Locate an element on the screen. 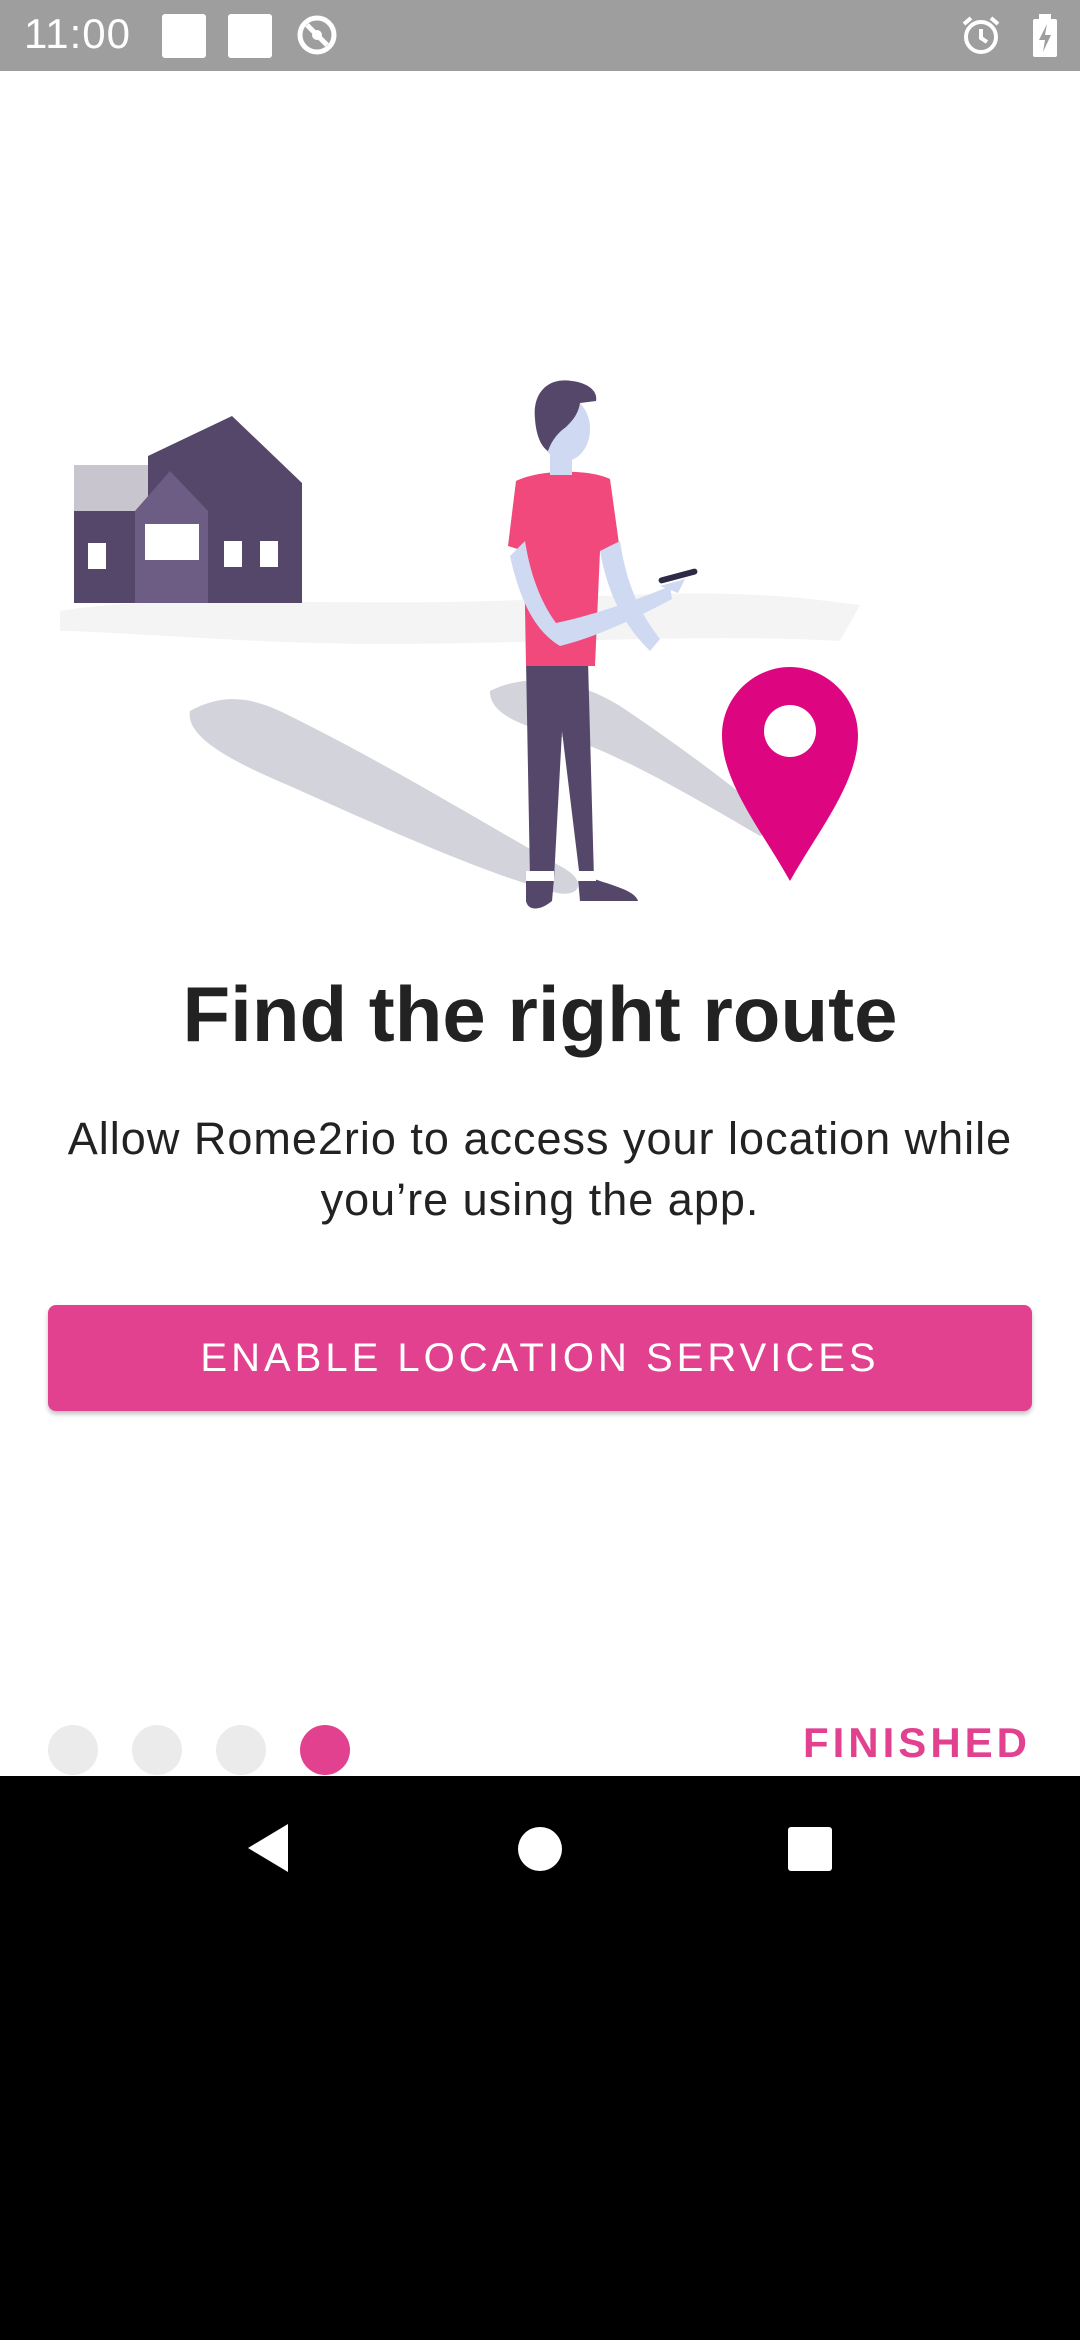 Image resolution: width=1080 pixels, height=2340 pixels. battery-charging-icon is located at coordinates (1045, 35).